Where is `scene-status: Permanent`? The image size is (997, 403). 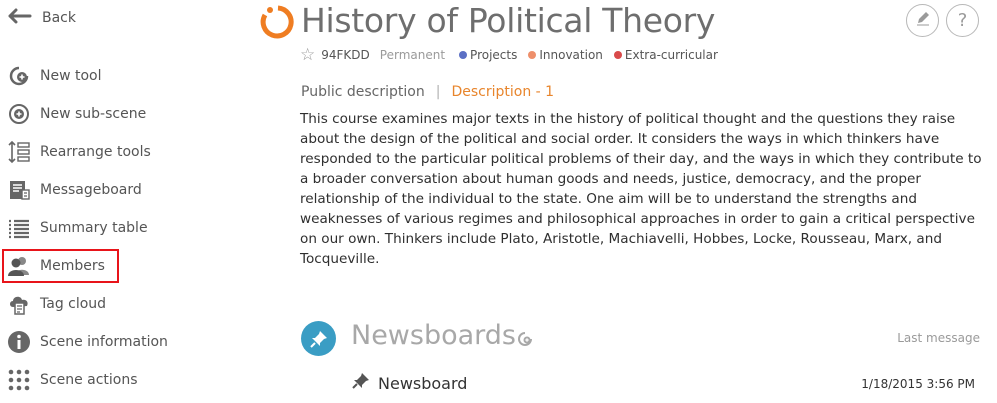
scene-status: Permanent is located at coordinates (412, 55).